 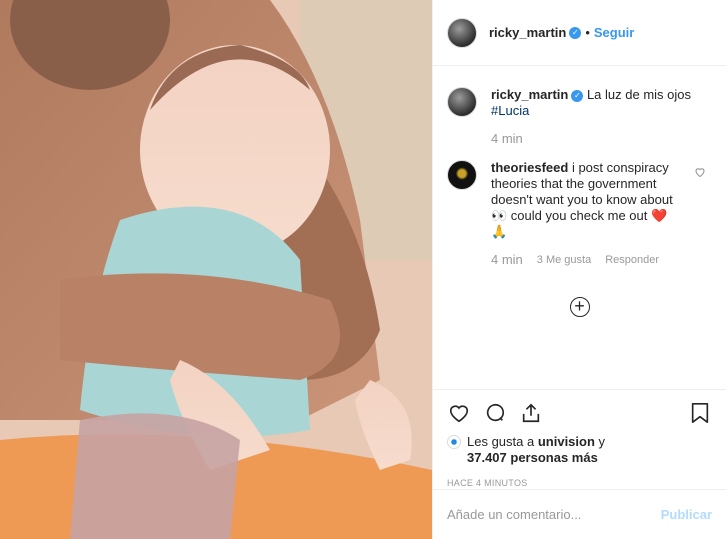 I want to click on post-header: ricky_martin ✓ • Seguir, so click(x=579, y=33).